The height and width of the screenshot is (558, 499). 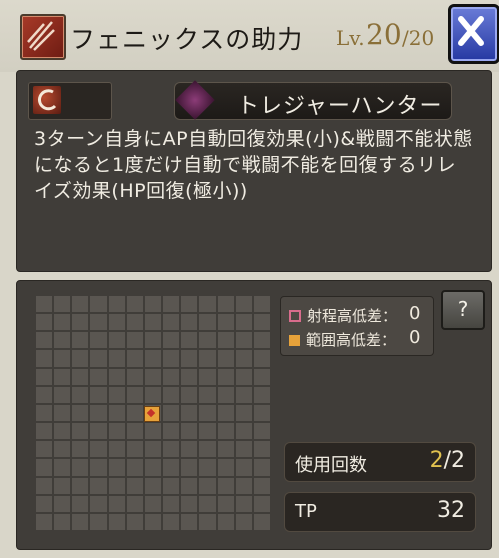 I want to click on close-button, so click(x=473, y=34).